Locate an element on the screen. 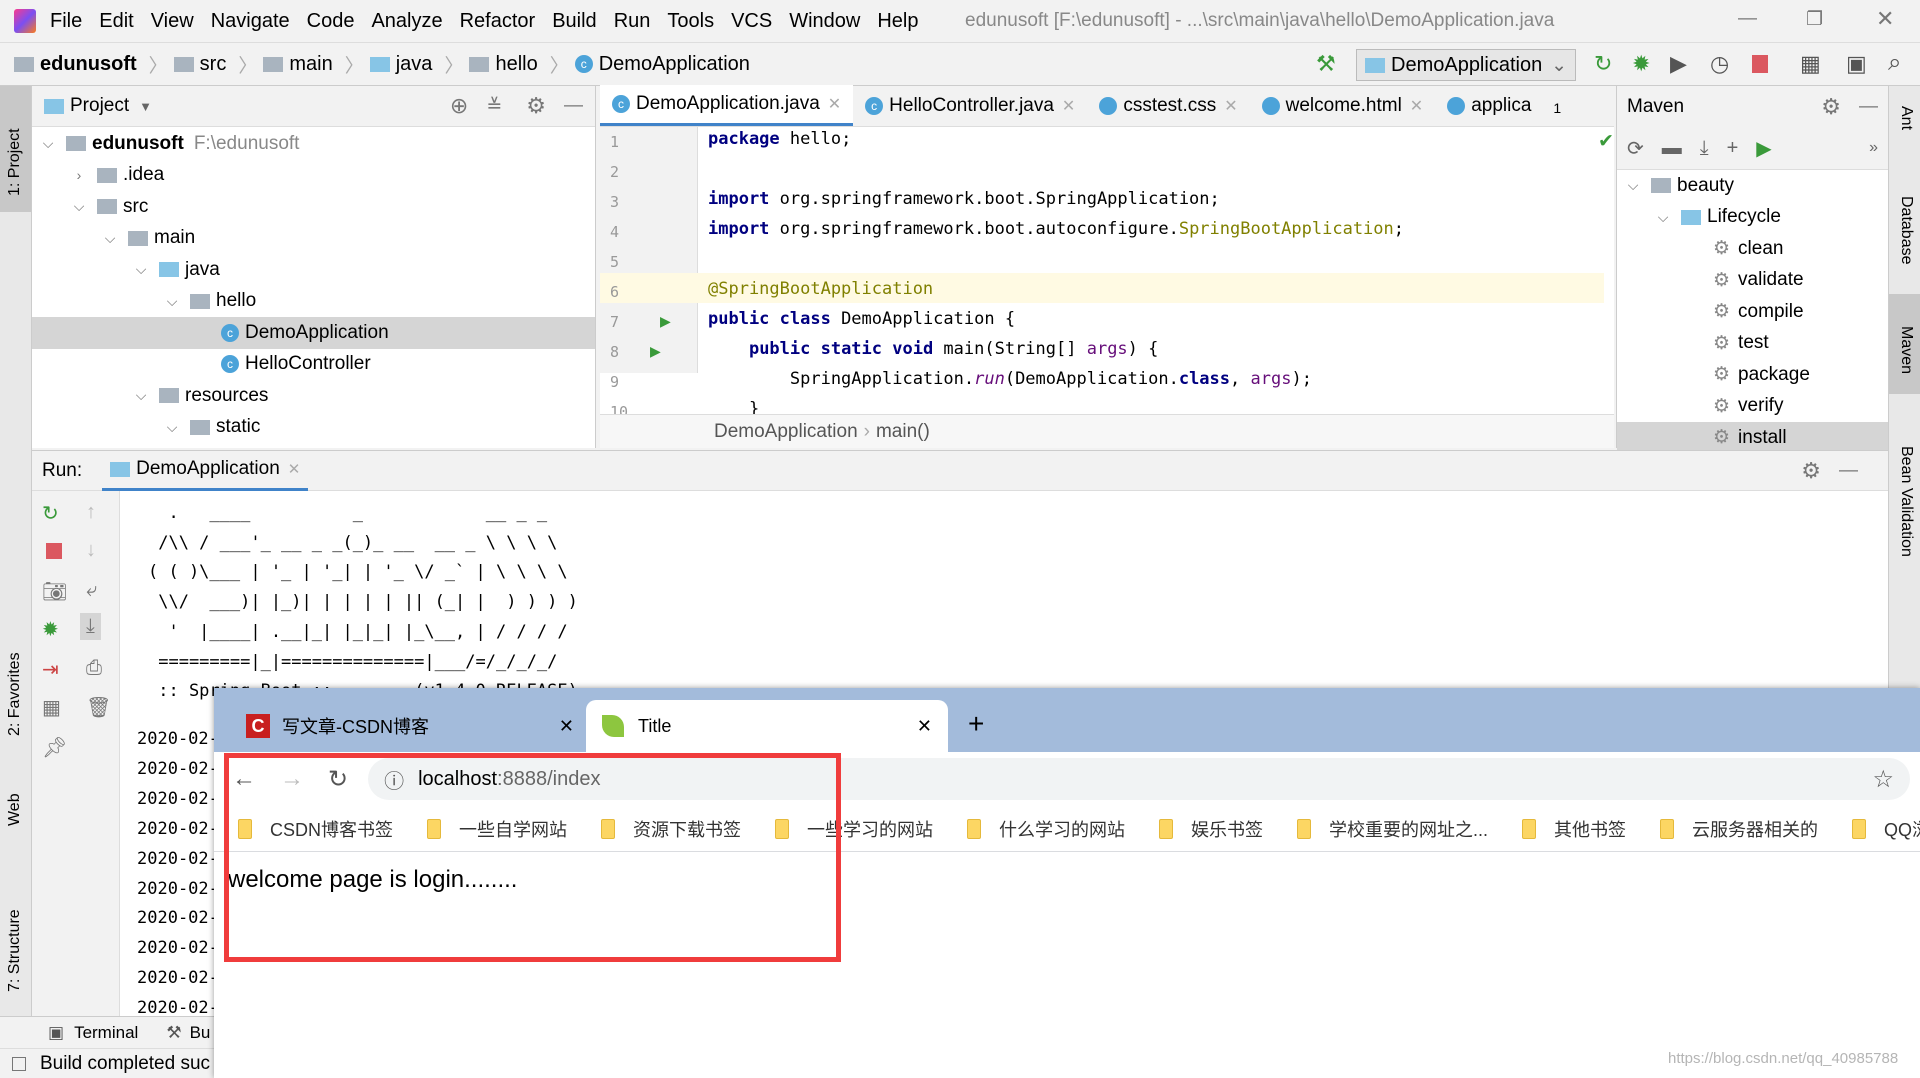  strip-maven: Maven is located at coordinates (1906, 350).